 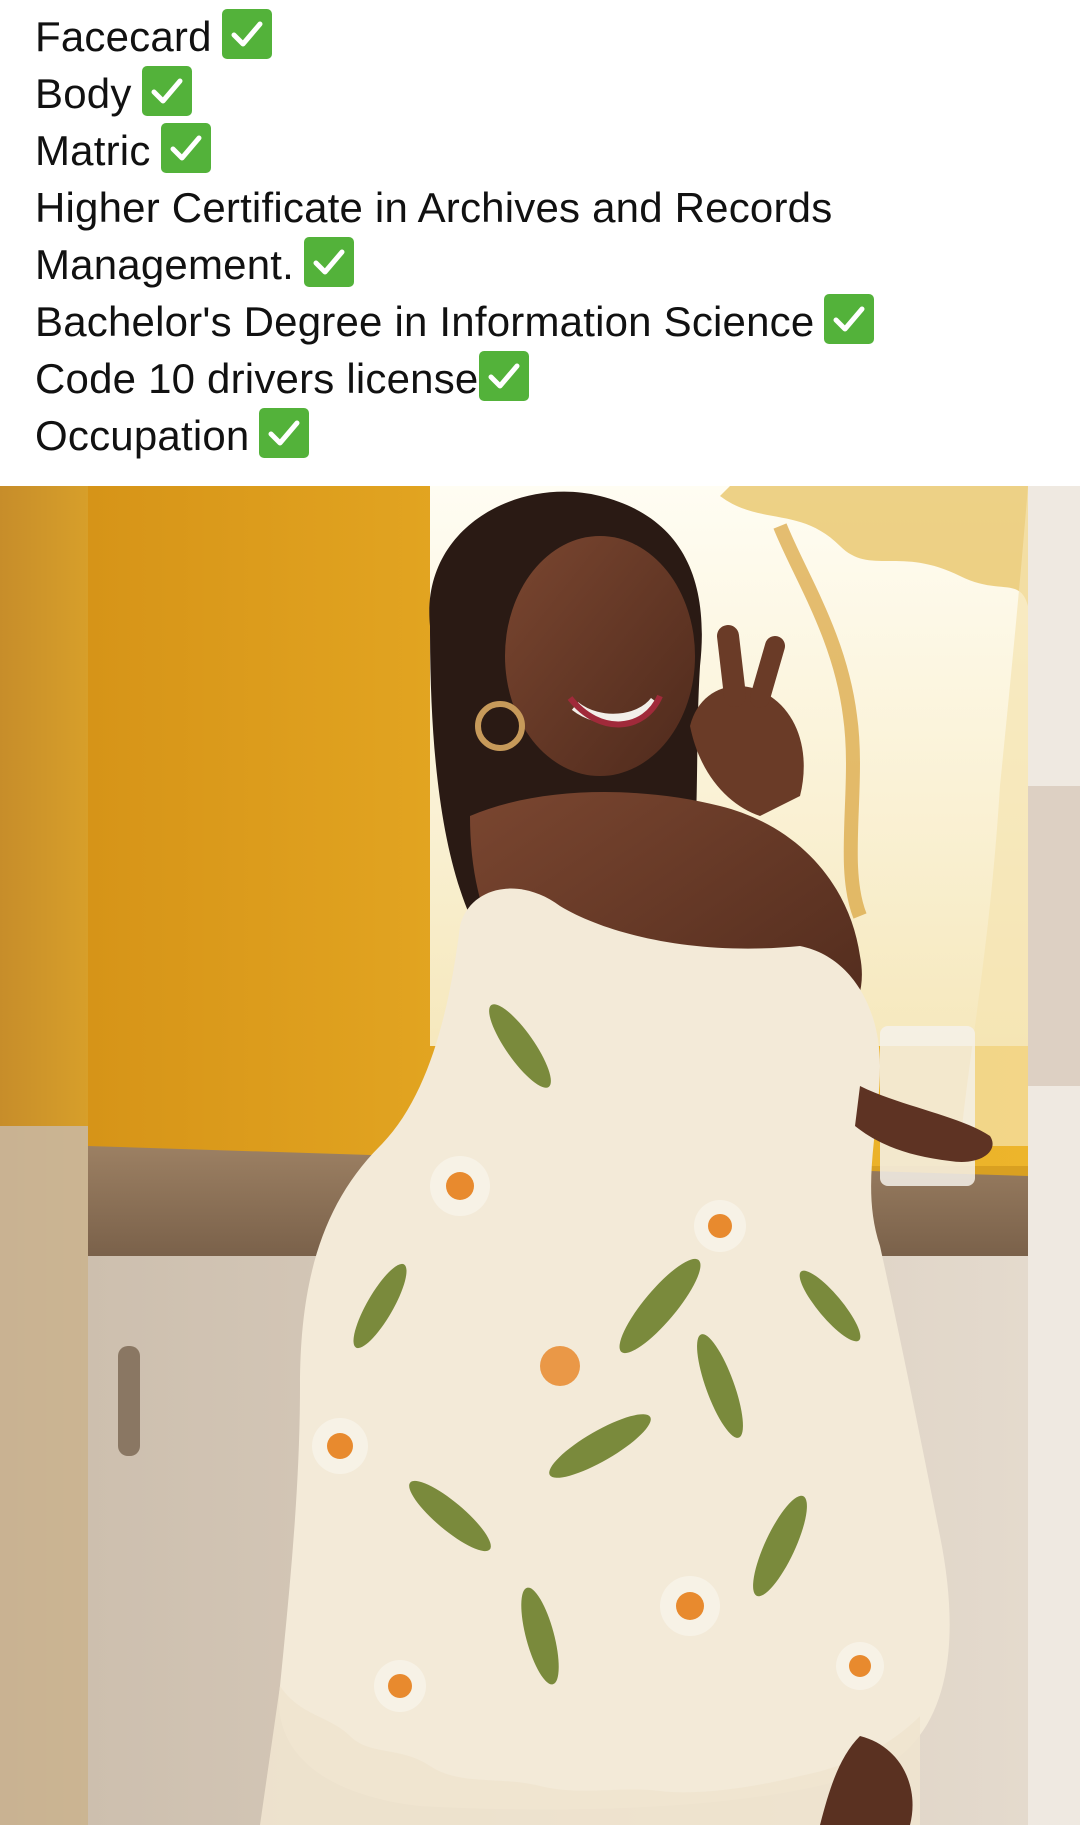 I want to click on caption-line-body: Body, so click(x=540, y=93).